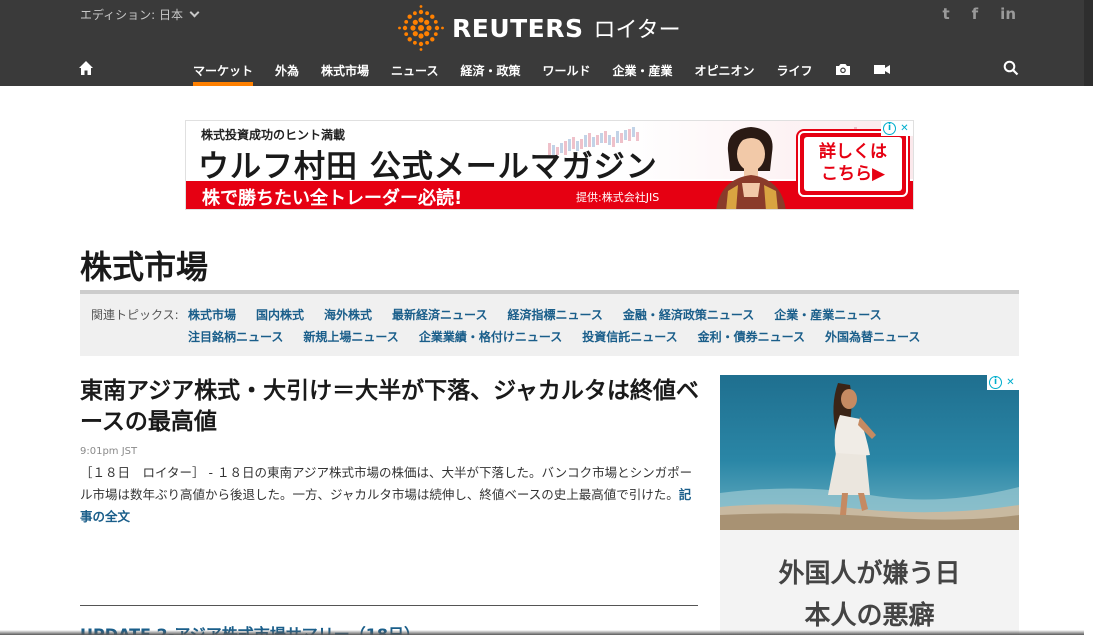 This screenshot has width=1093, height=635. I want to click on side-ad-line1: 外国人が嫌う日, so click(869, 574).